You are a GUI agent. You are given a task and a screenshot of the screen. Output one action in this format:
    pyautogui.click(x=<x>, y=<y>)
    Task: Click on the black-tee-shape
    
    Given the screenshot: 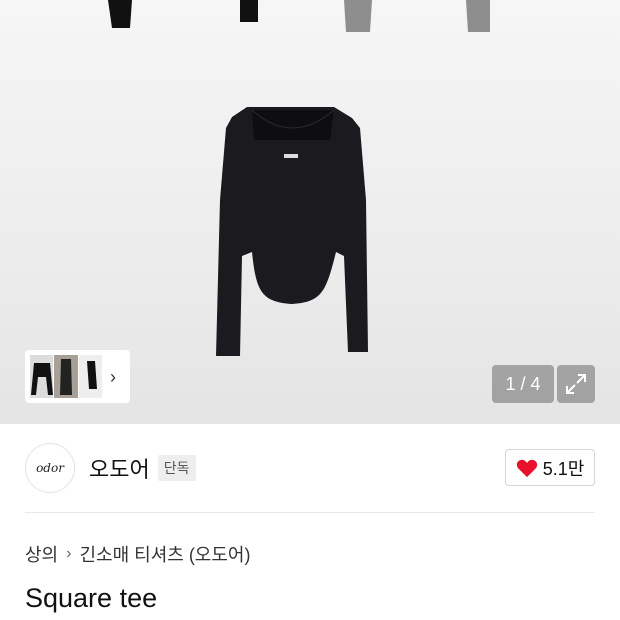 What is the action you would take?
    pyautogui.click(x=292, y=231)
    